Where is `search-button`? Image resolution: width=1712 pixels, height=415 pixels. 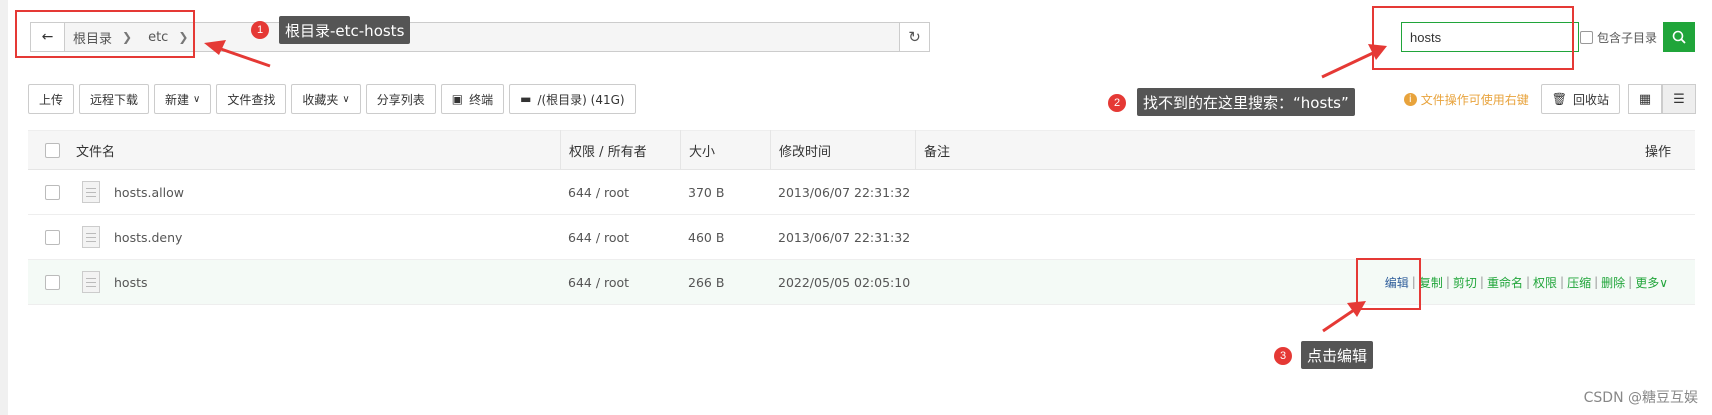
search-button is located at coordinates (1679, 37).